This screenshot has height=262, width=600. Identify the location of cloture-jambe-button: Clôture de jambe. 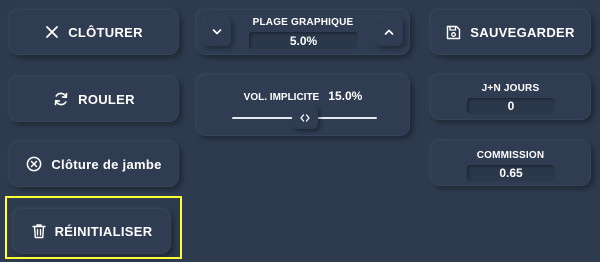
(94, 164).